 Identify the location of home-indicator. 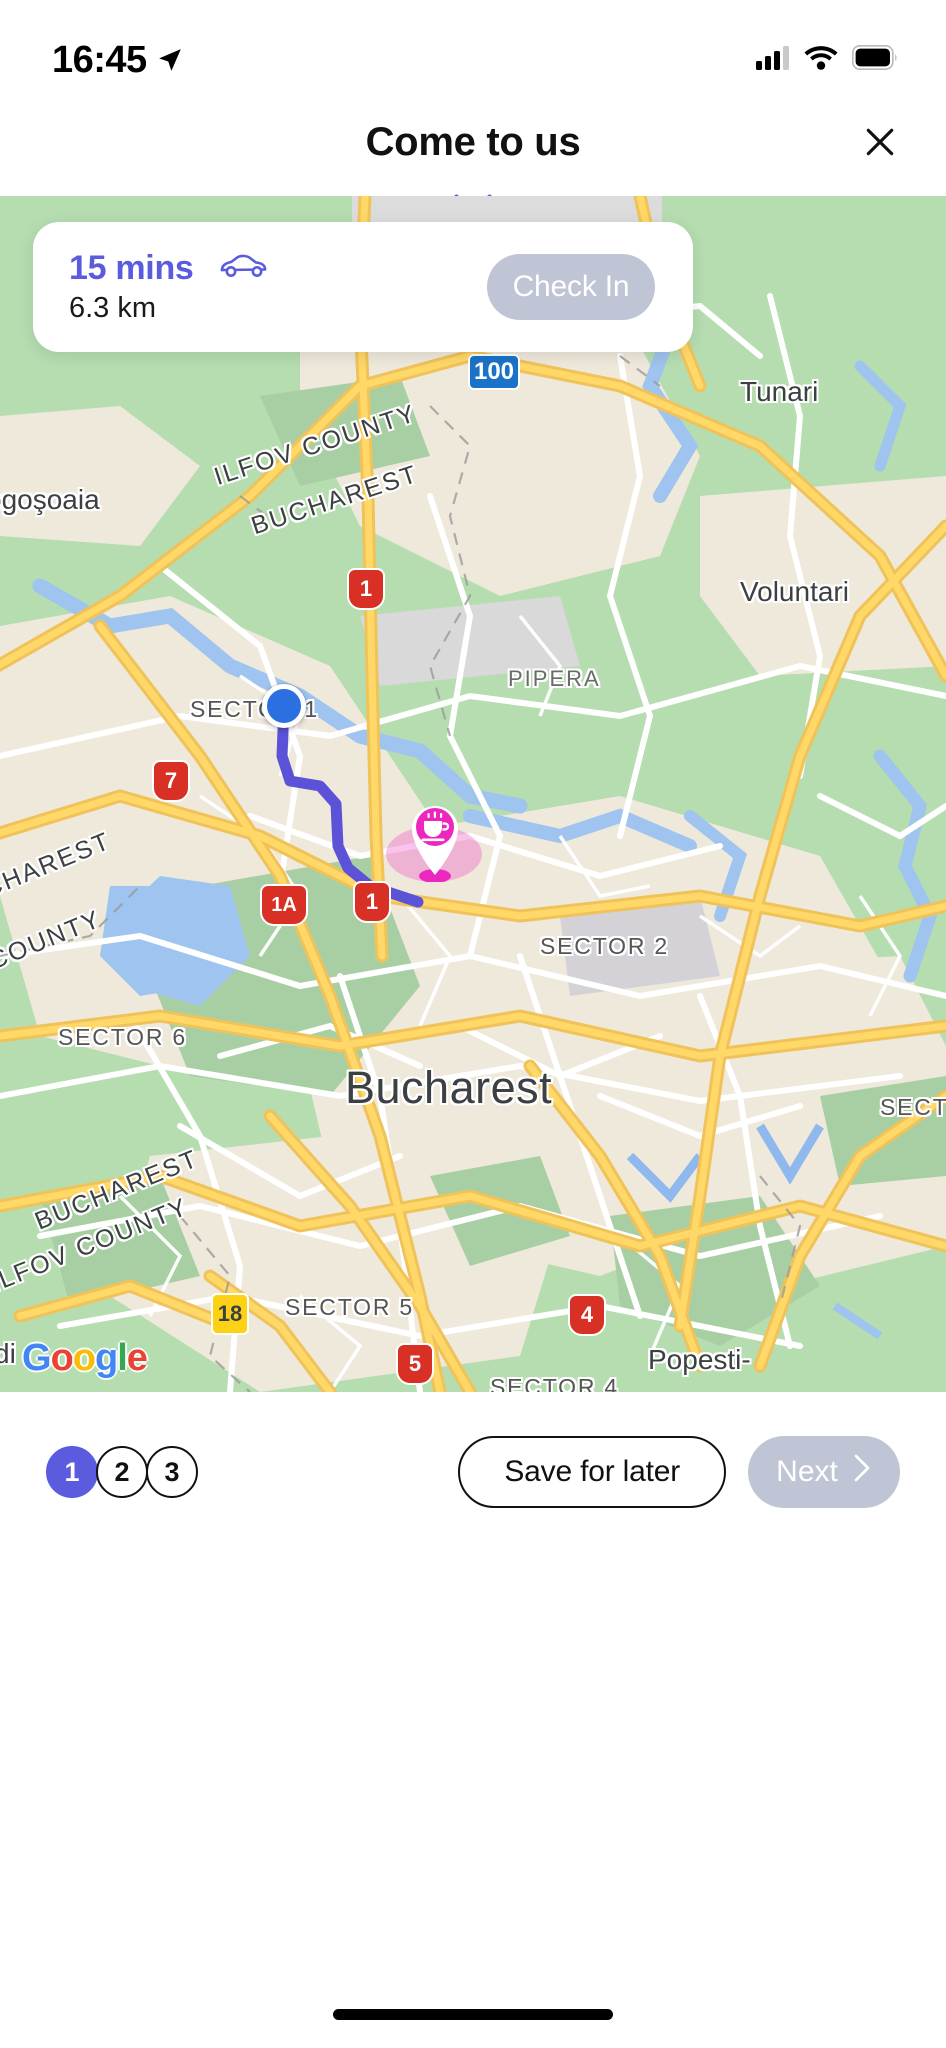
(473, 2014).